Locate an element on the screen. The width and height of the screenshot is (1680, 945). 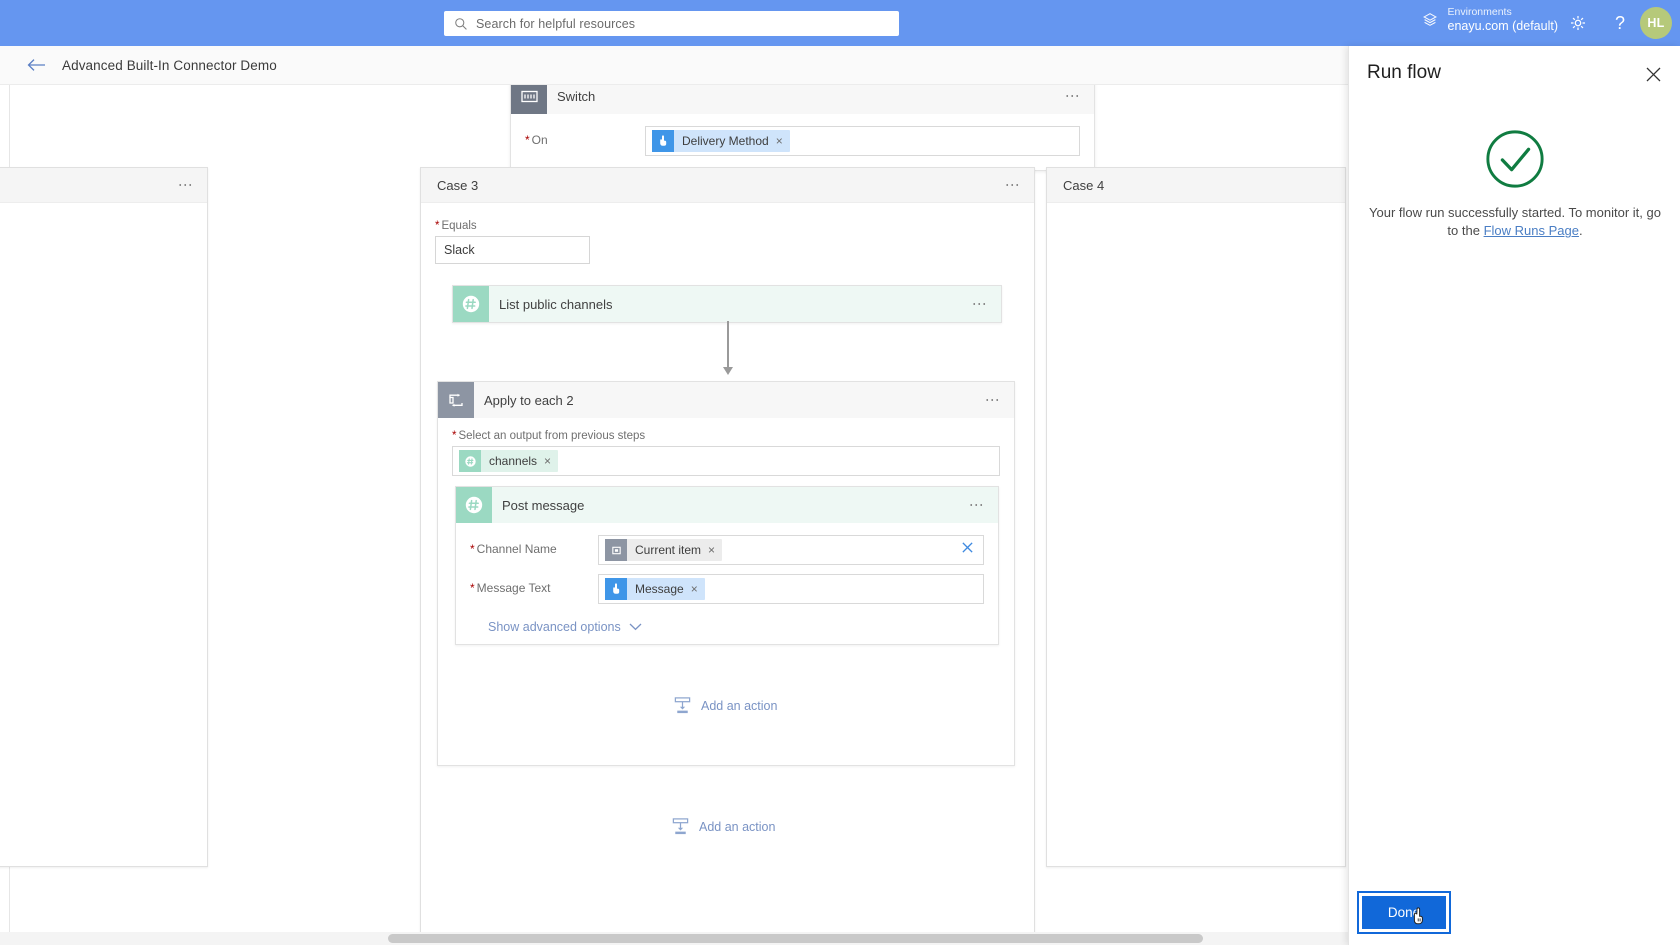
run-flow-panel-title: Run flow is located at coordinates (1404, 72).